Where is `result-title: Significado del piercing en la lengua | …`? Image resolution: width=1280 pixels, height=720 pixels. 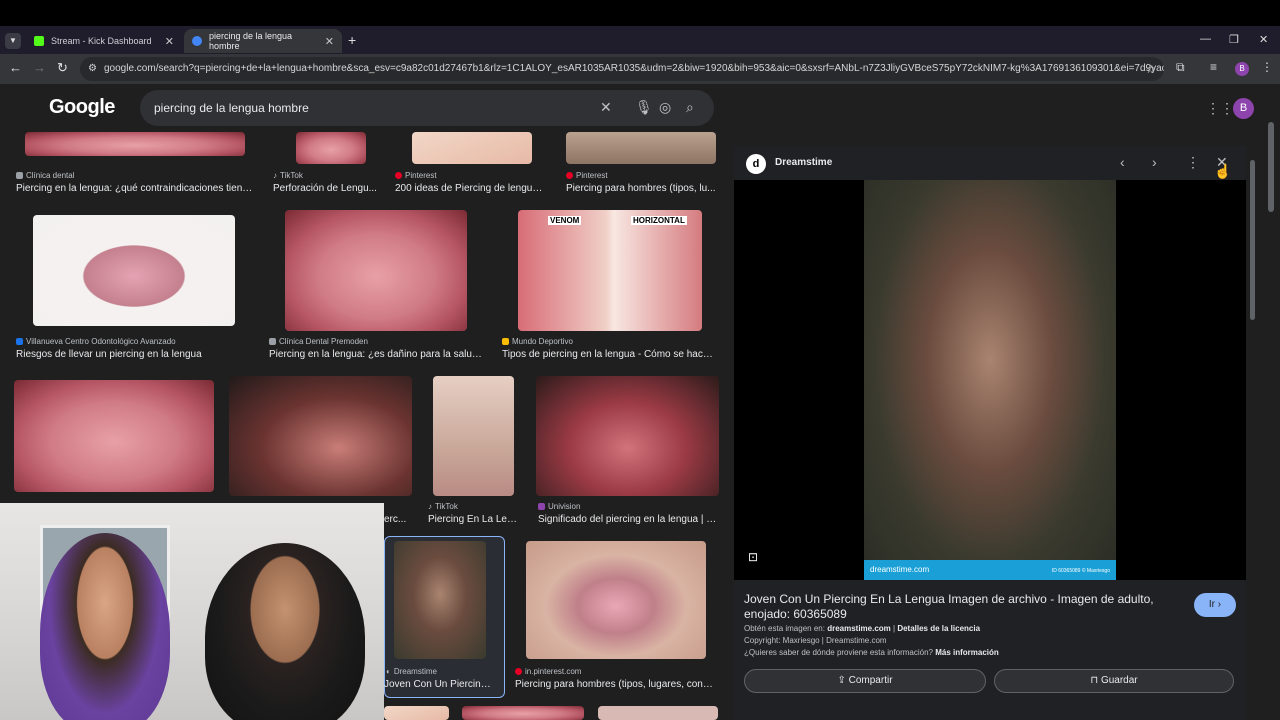 result-title: Significado del piercing en la lengua | … is located at coordinates (628, 519).